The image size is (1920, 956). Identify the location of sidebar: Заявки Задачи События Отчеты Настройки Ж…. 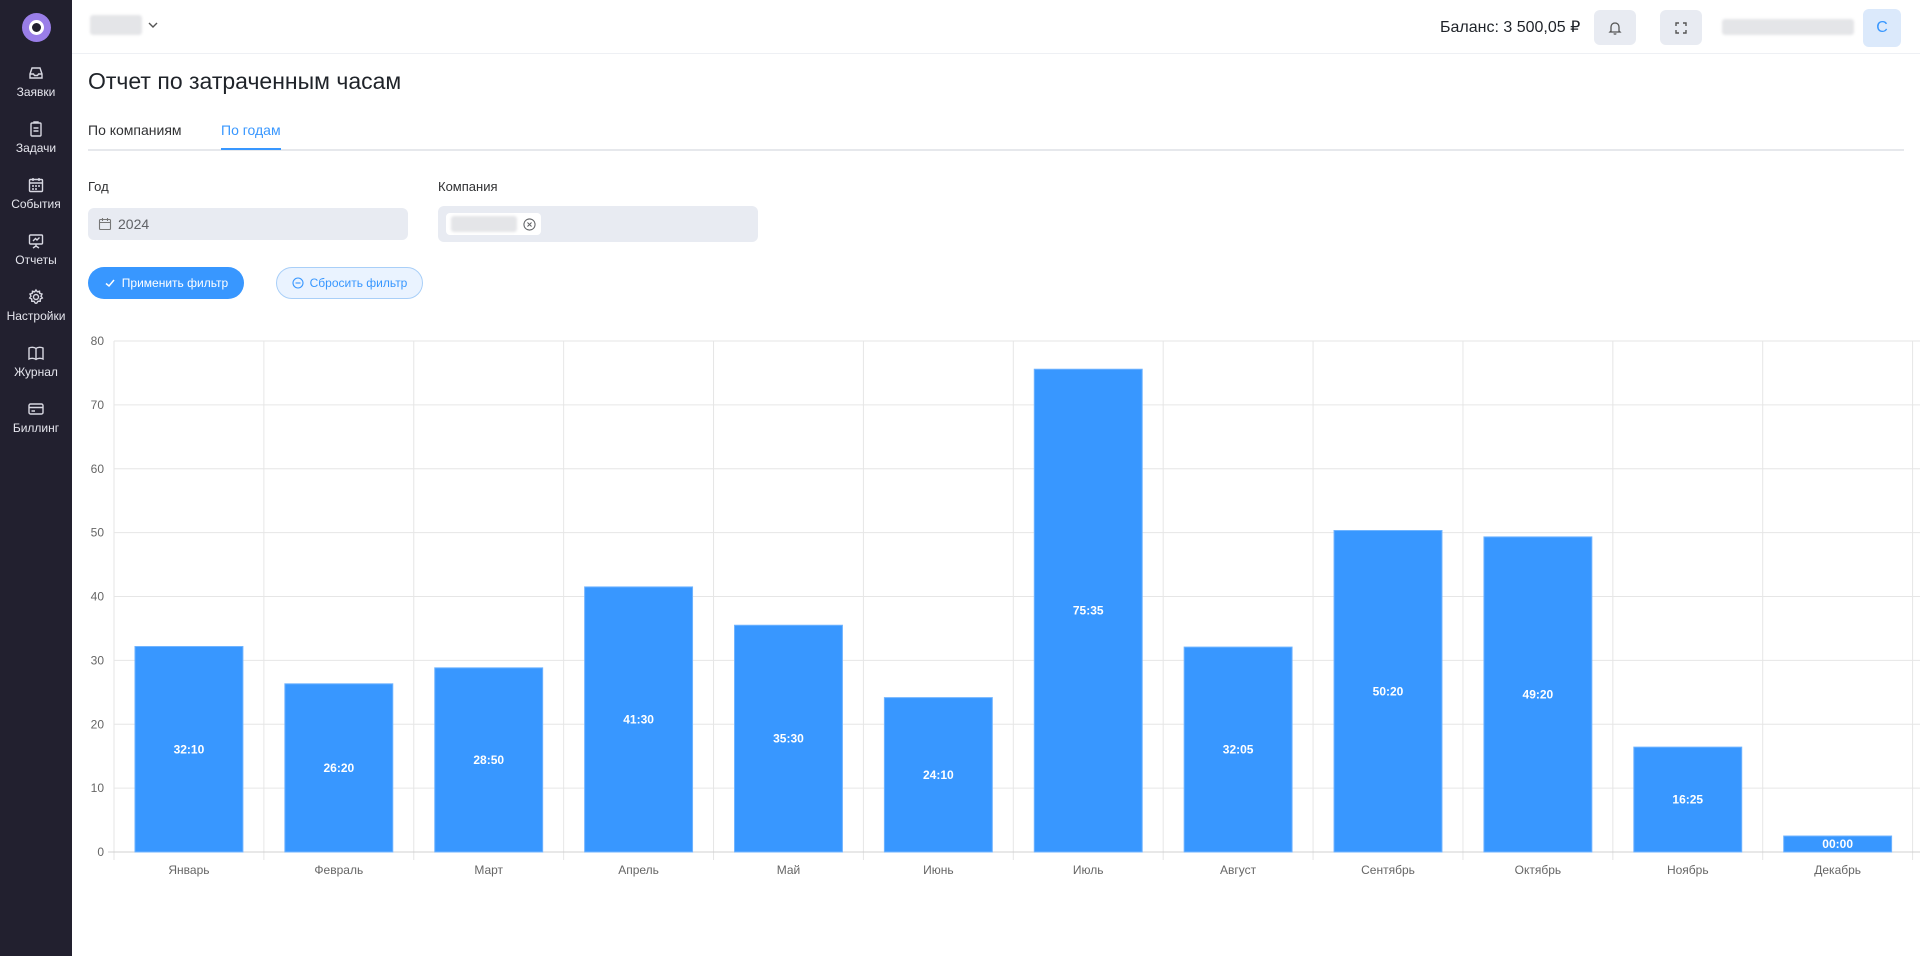
(36, 478).